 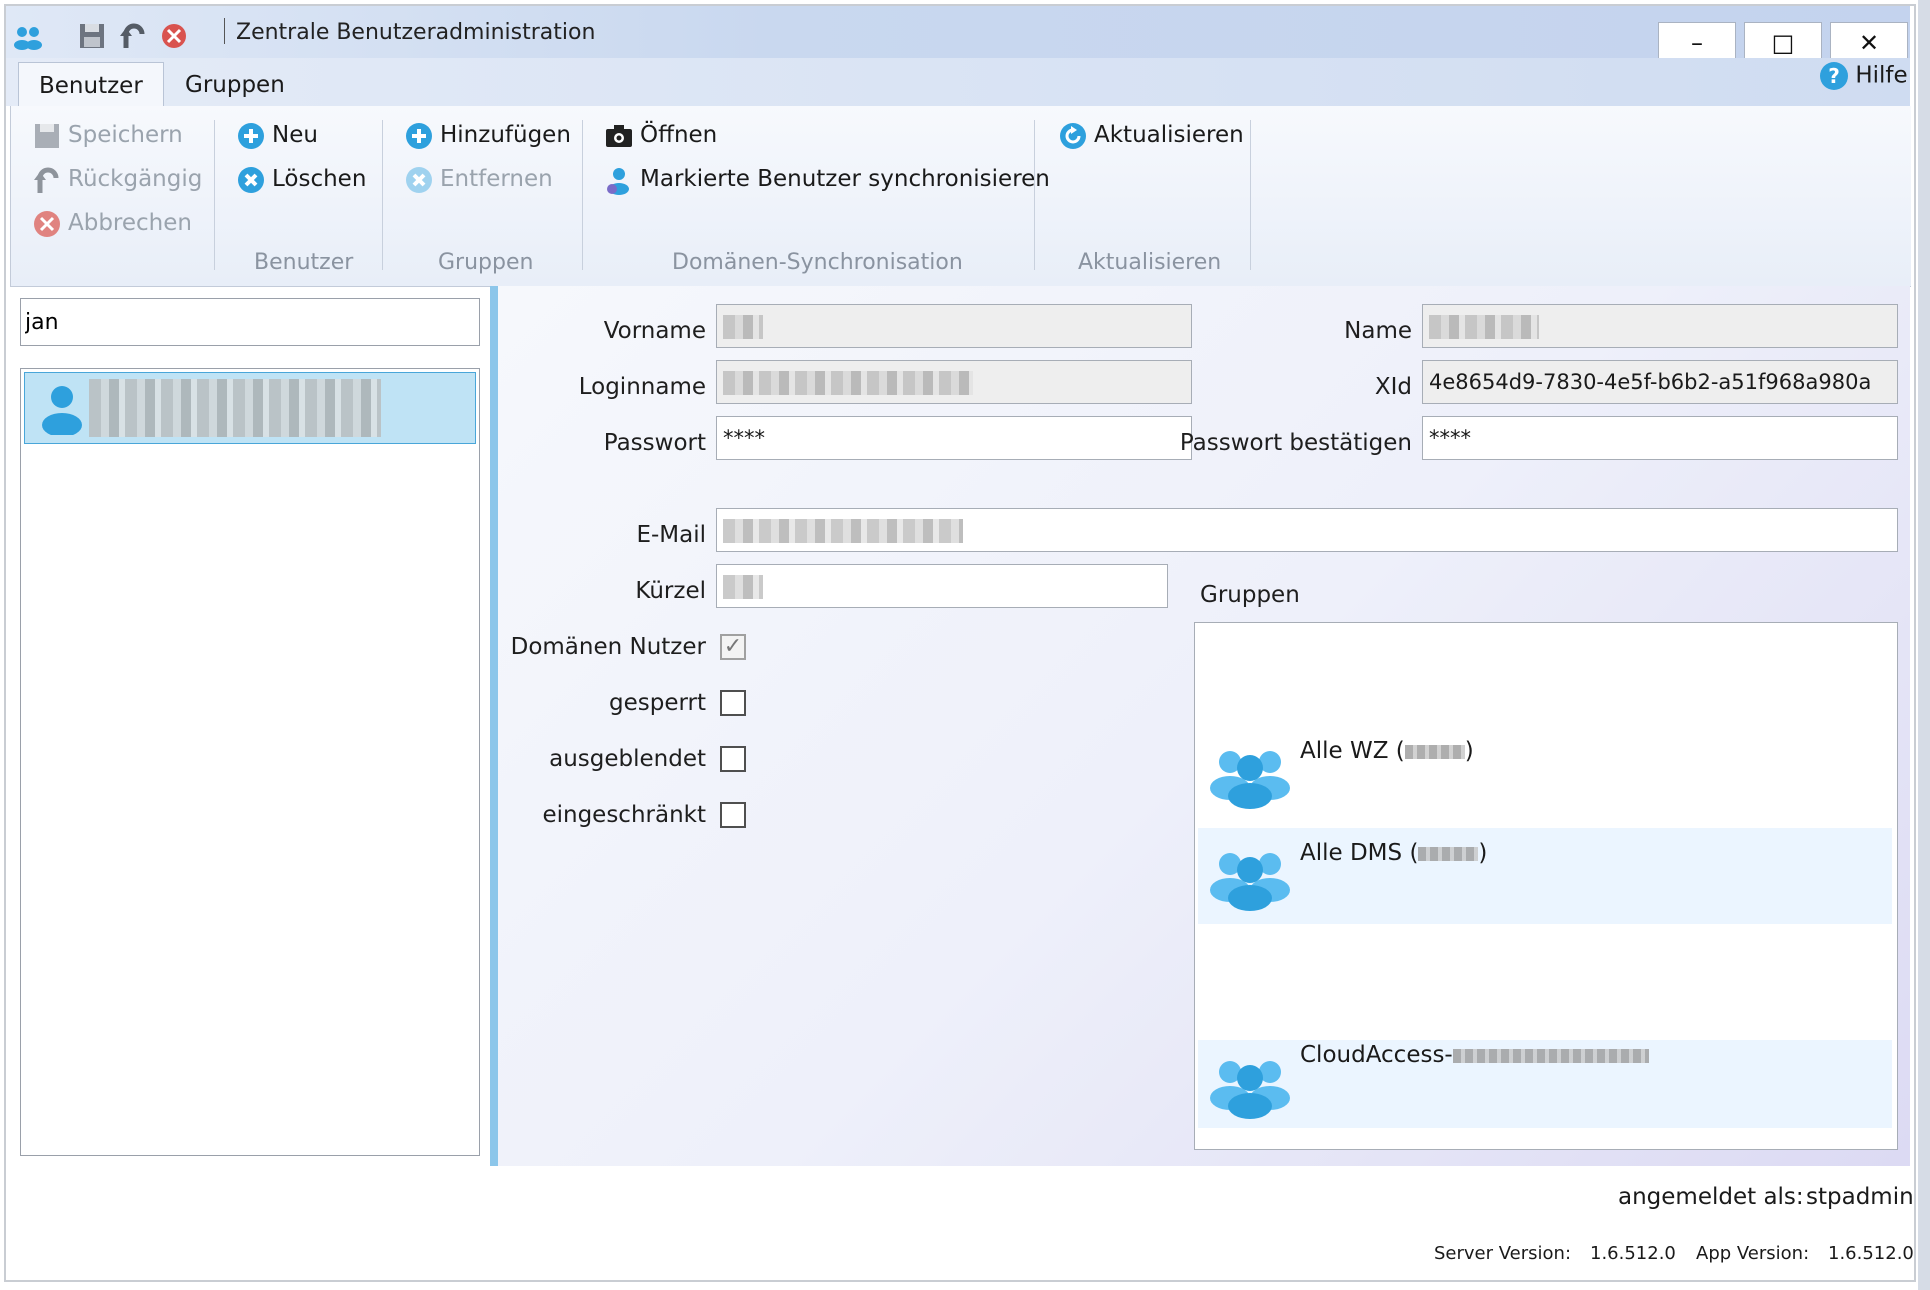 I want to click on ribbon-new-button: Neu, so click(x=277, y=135).